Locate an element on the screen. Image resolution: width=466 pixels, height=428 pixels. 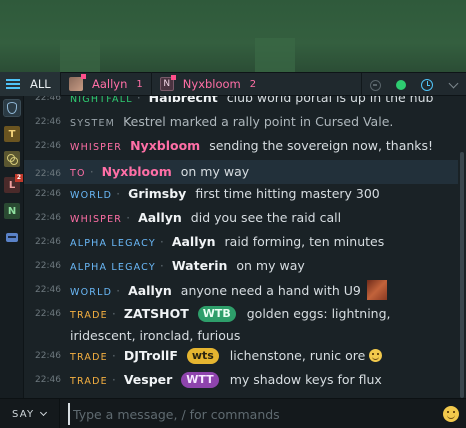
chat-input-bar: SAY is located at coordinates (233, 413).